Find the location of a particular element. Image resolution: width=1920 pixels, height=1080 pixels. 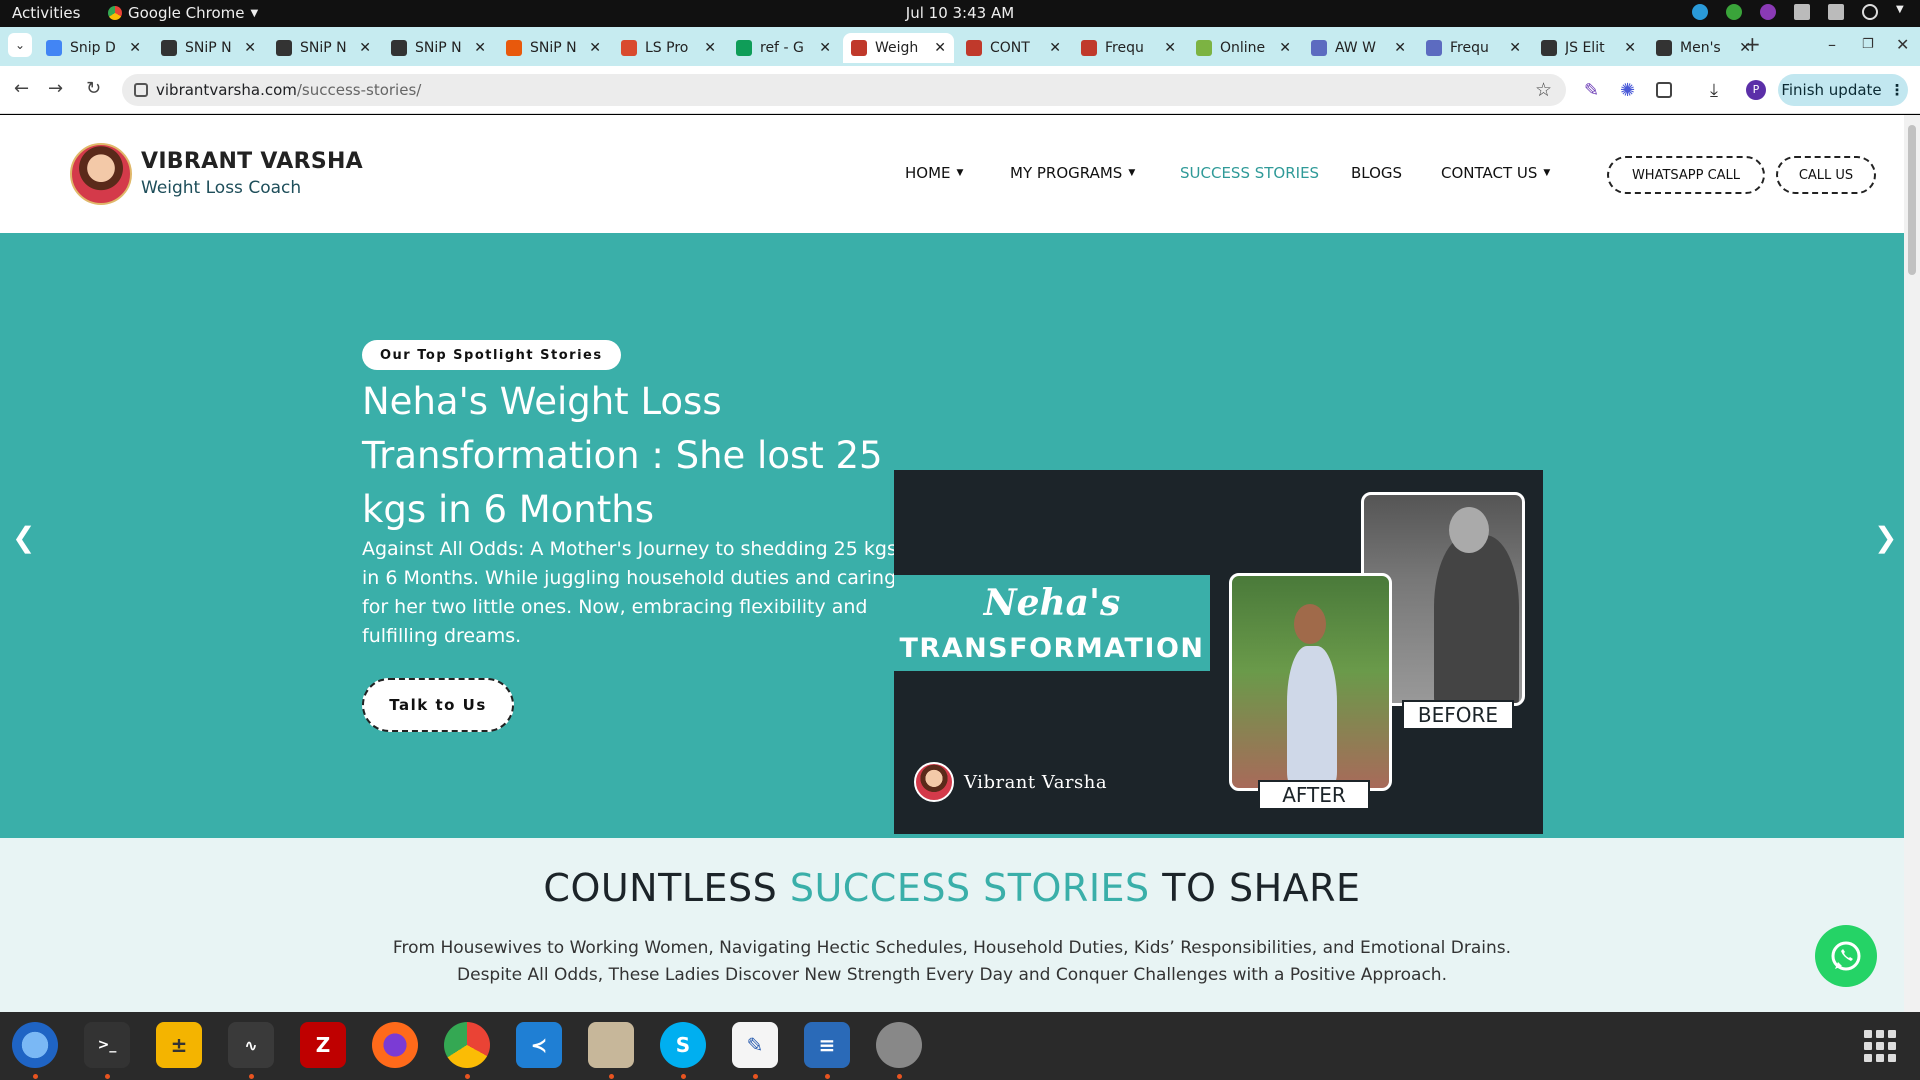

whatsapp-float-button is located at coordinates (1846, 956).